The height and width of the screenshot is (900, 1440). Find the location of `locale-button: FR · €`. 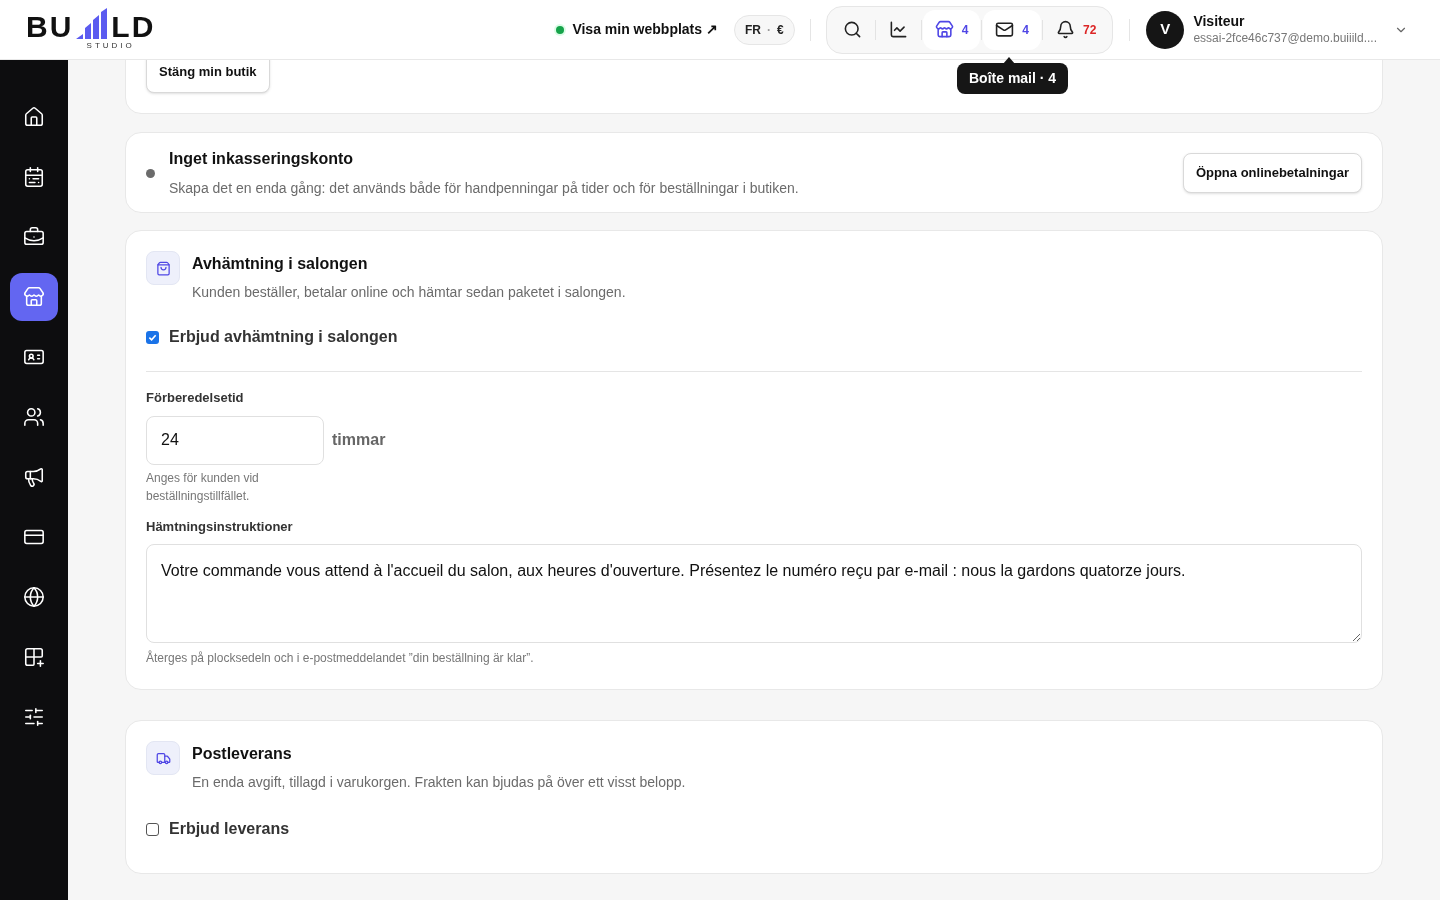

locale-button: FR · € is located at coordinates (764, 29).